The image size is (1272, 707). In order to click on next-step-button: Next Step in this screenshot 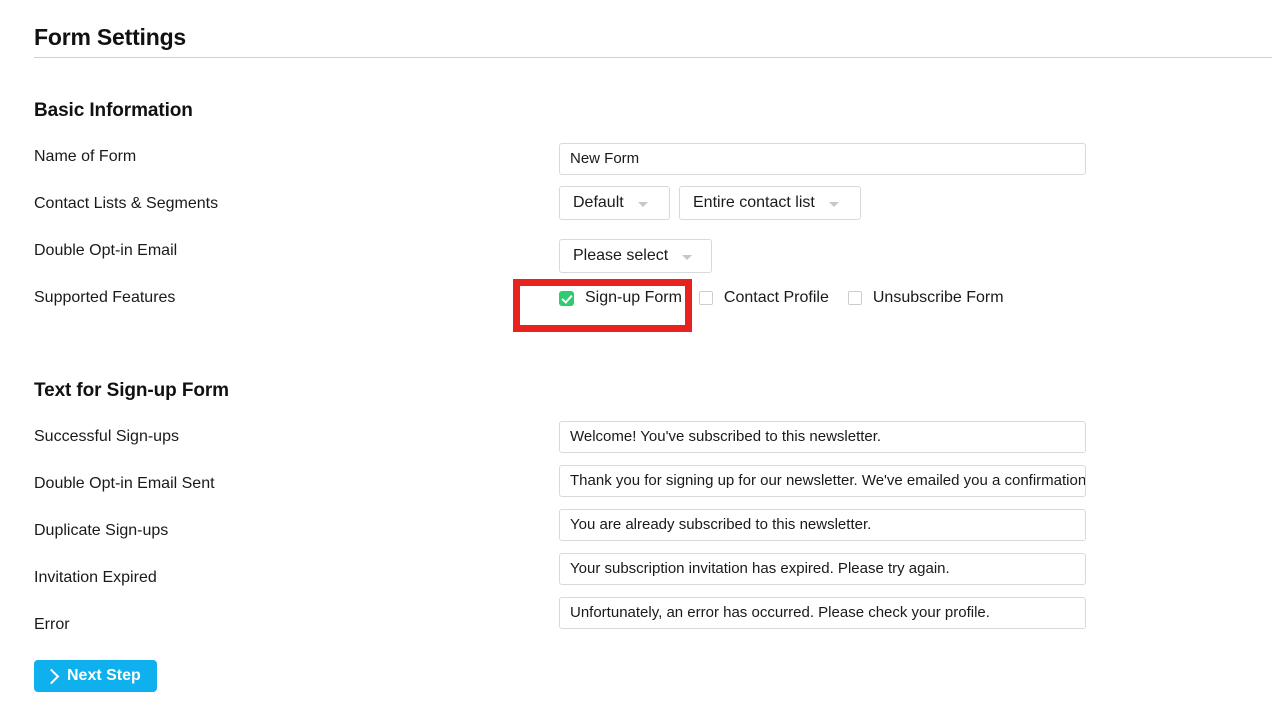, I will do `click(95, 676)`.